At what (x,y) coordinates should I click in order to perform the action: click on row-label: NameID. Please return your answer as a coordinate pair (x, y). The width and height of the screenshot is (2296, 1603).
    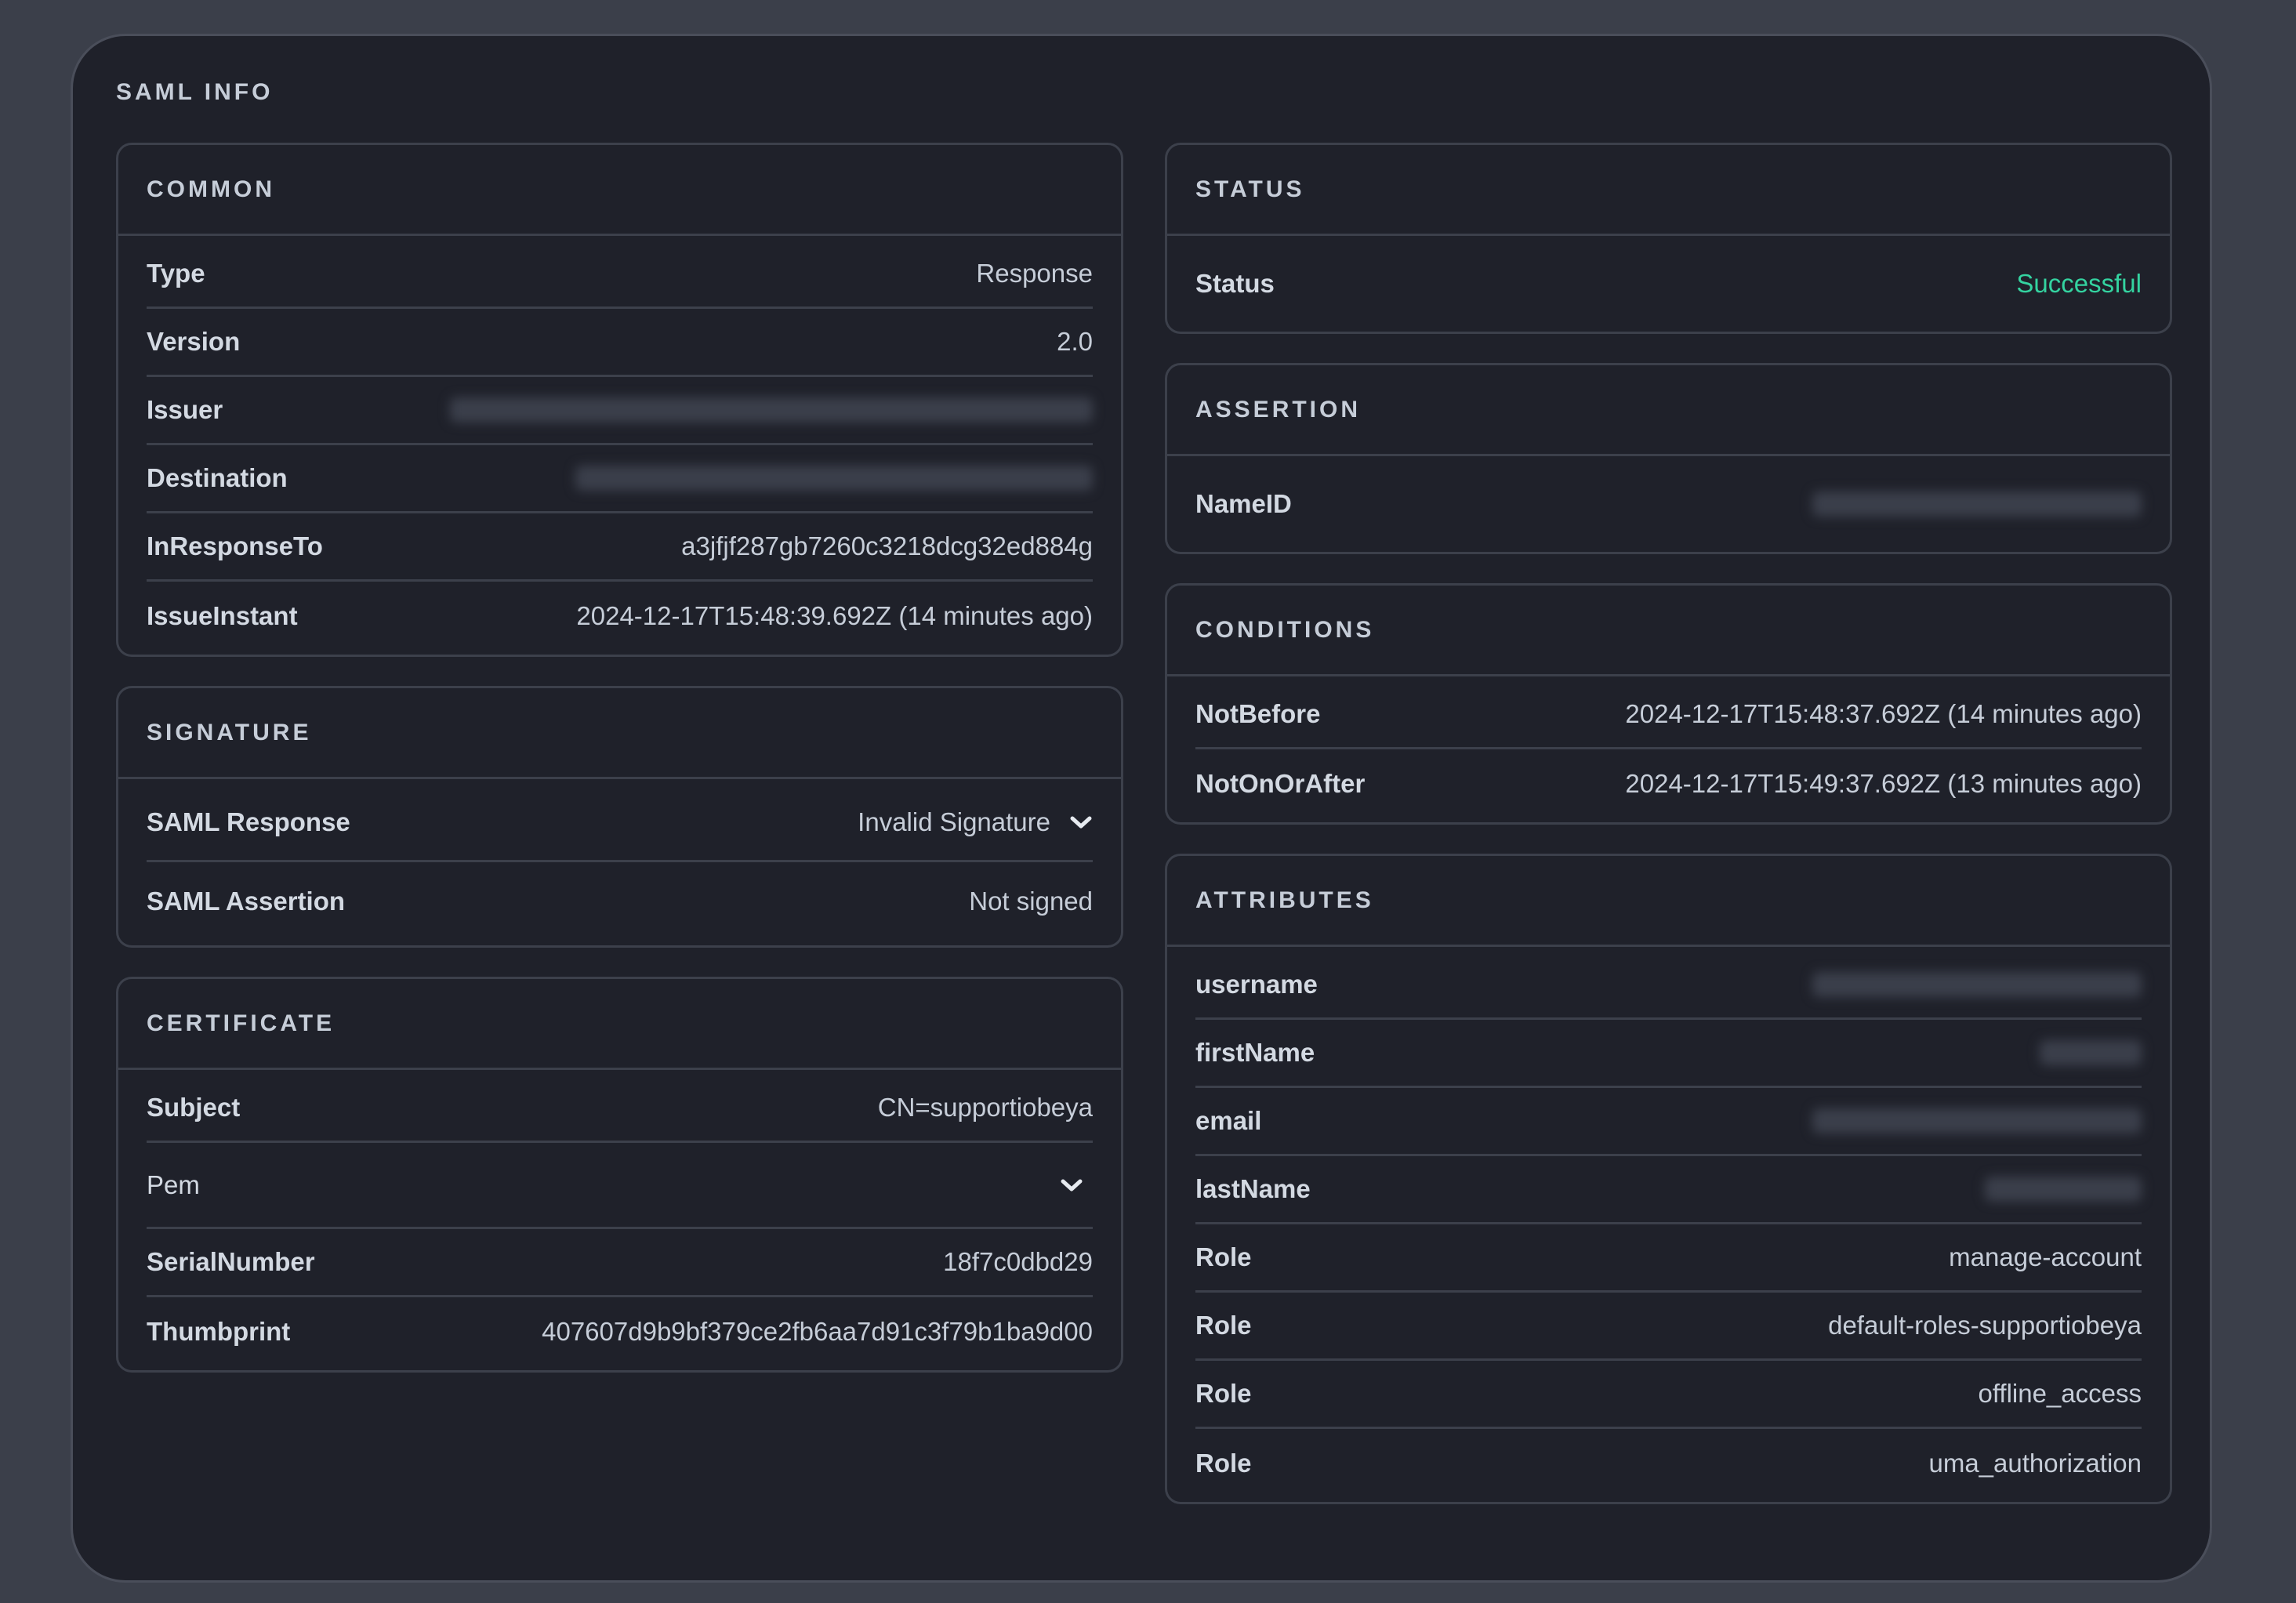
    Looking at the image, I should click on (1243, 503).